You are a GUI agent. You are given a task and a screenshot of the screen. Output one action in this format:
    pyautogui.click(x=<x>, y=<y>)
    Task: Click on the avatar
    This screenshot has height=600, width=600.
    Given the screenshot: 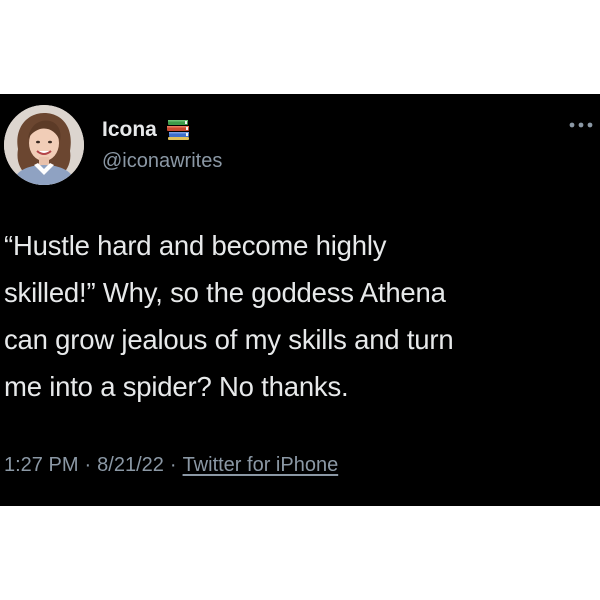 What is the action you would take?
    pyautogui.click(x=44, y=145)
    